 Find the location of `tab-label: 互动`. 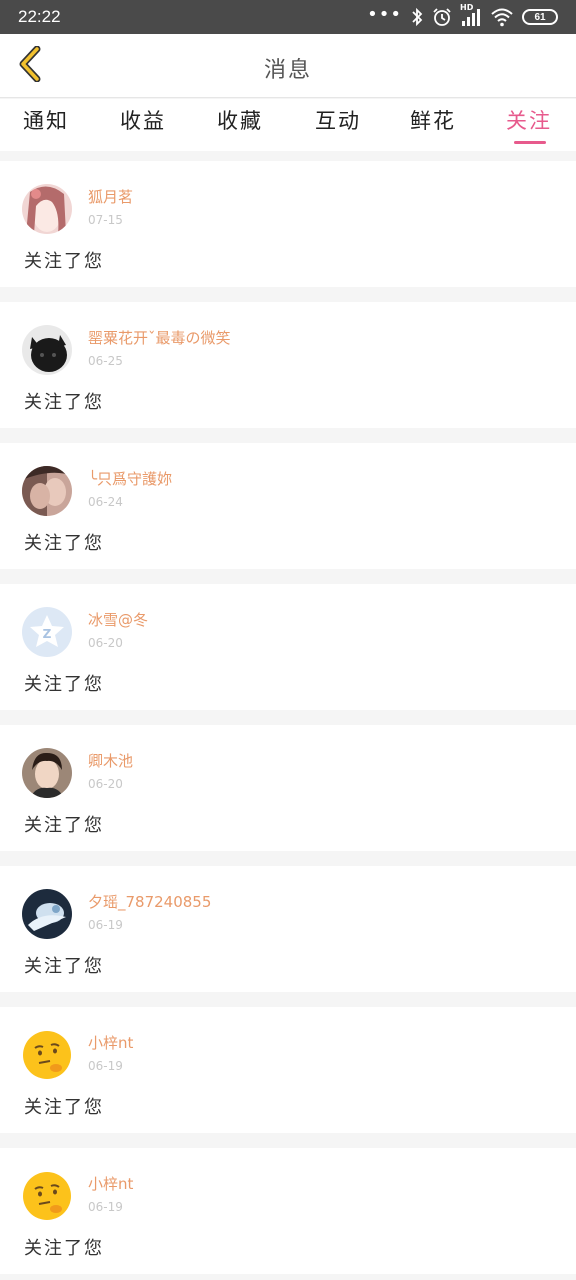

tab-label: 互动 is located at coordinates (338, 121).